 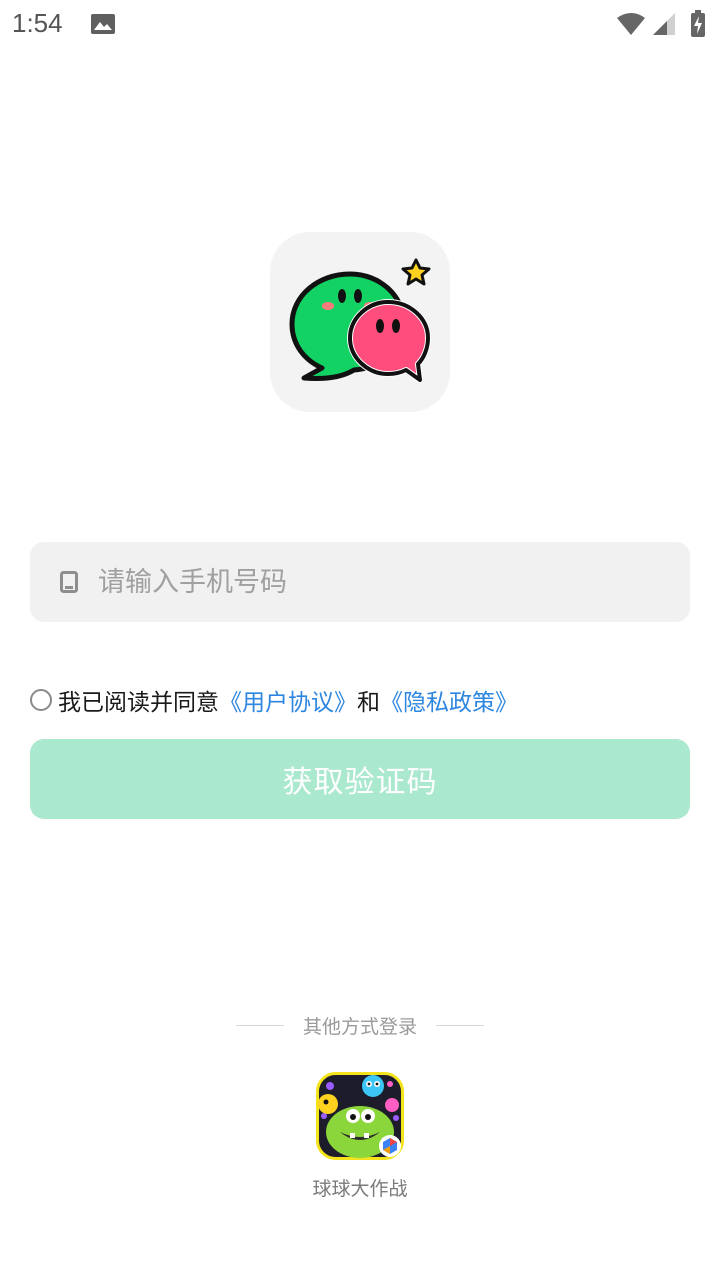 What do you see at coordinates (37, 23) in the screenshot?
I see `status-time: 1:54` at bounding box center [37, 23].